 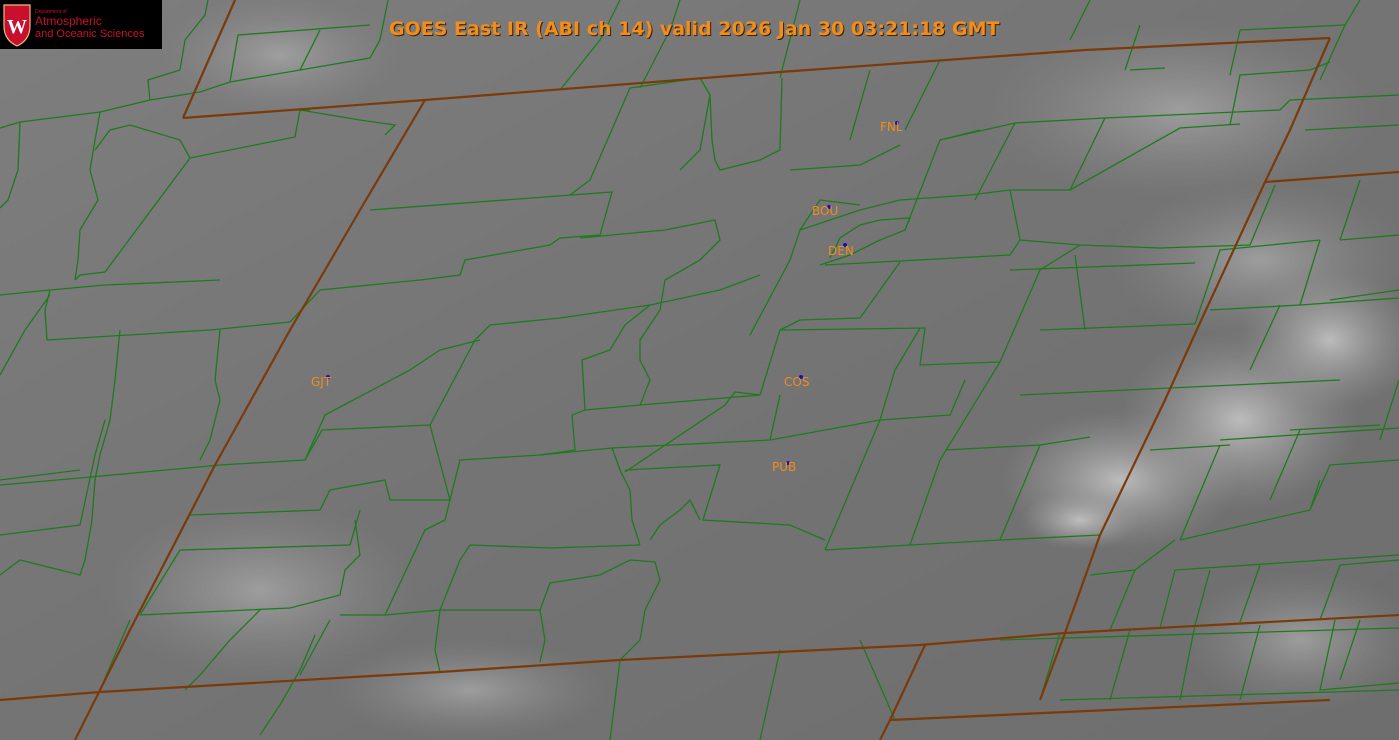 I want to click on station-label-gjt: GJT, so click(x=321, y=382).